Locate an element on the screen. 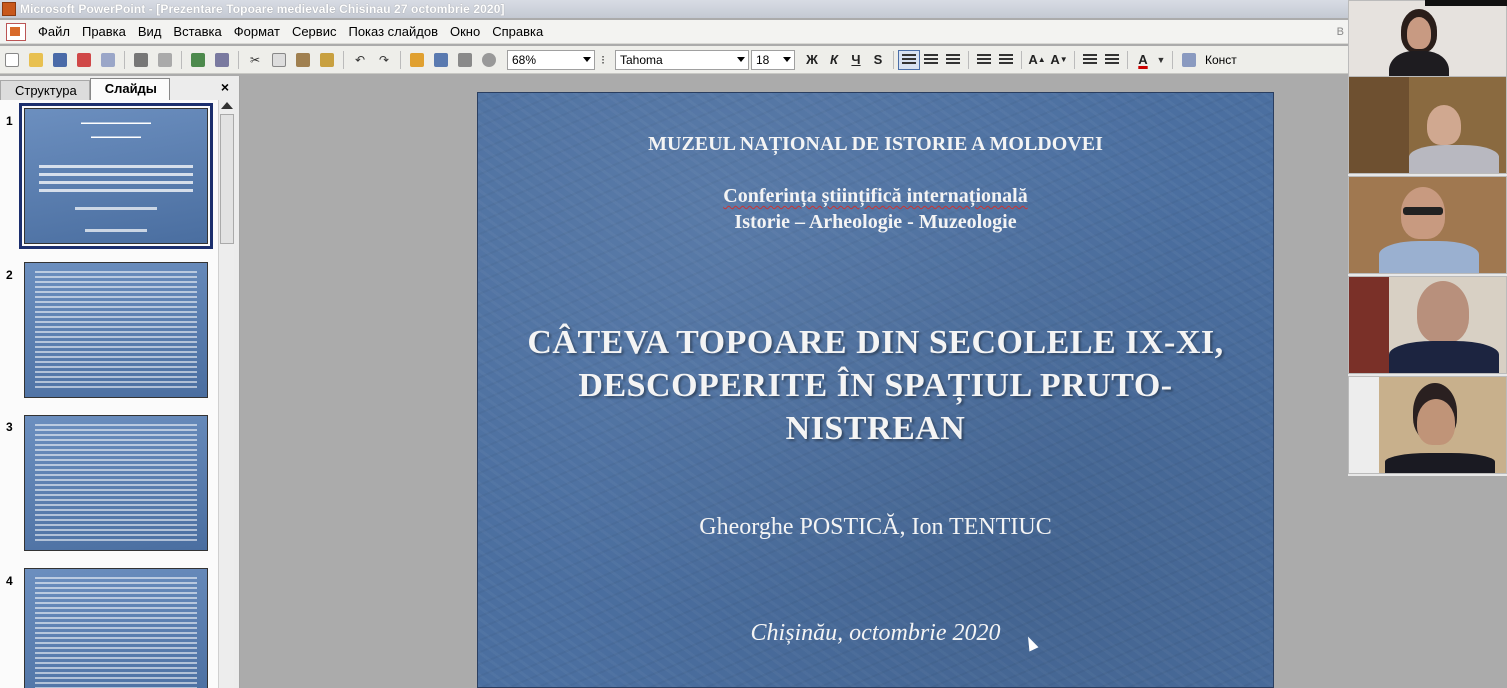 The width and height of the screenshot is (1507, 688). align-center-icon is located at coordinates (931, 59).